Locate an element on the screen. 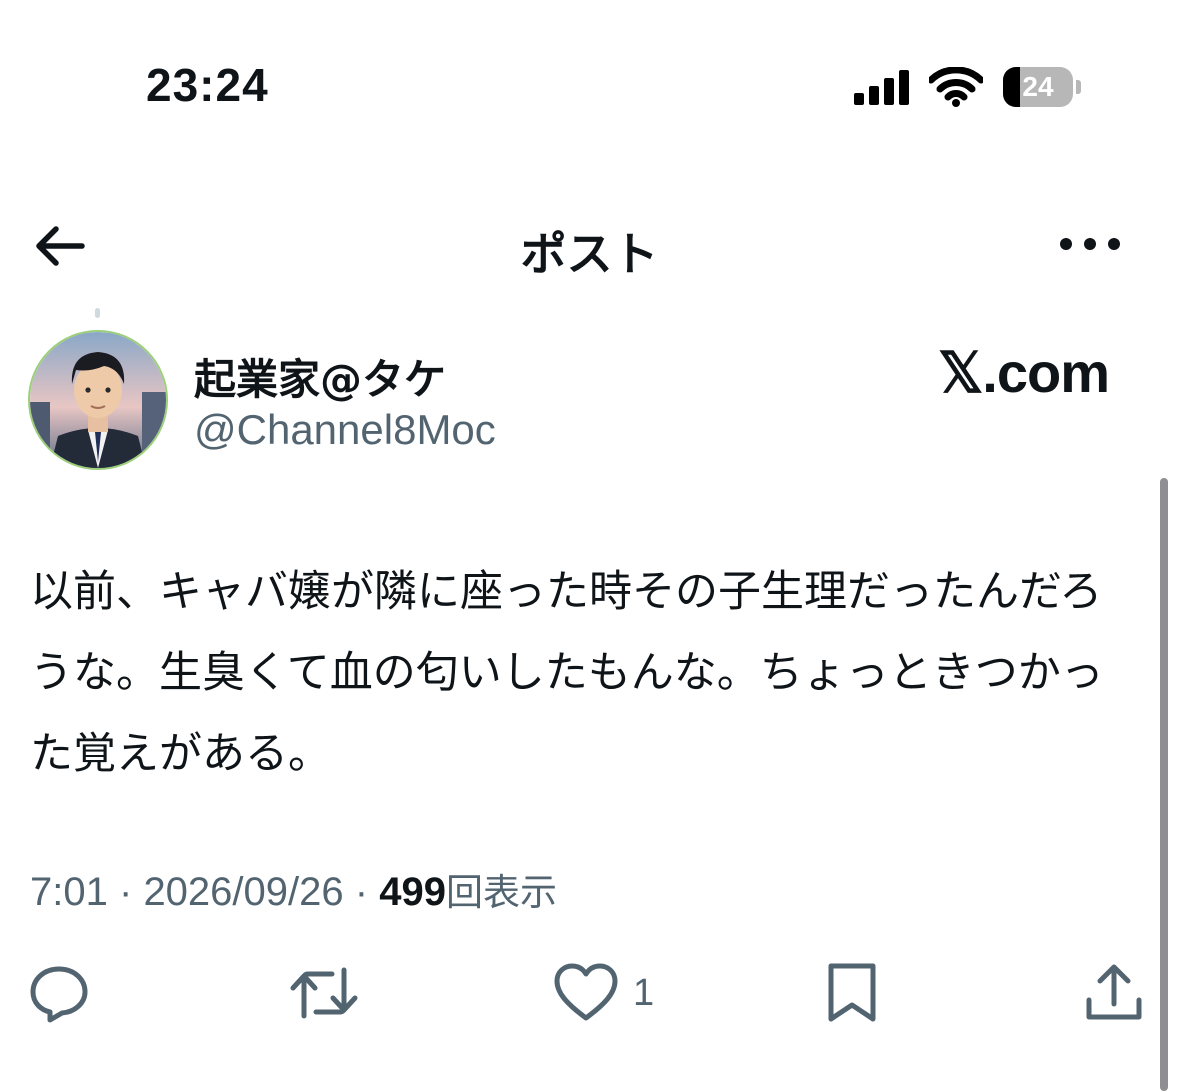 The height and width of the screenshot is (1091, 1179). wifi-icon is located at coordinates (956, 87).